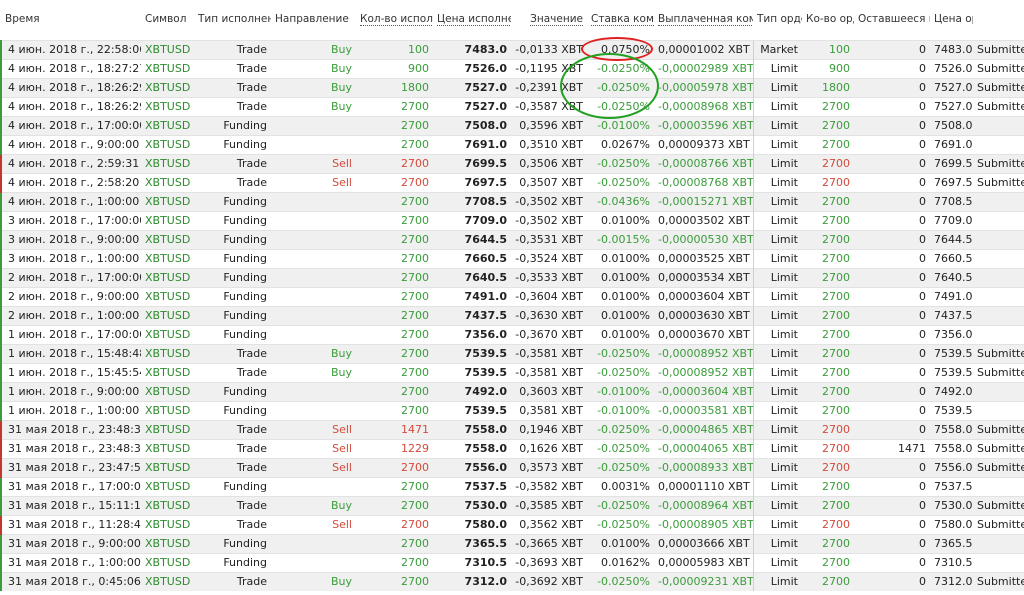  Describe the element at coordinates (472, 278) in the screenshot. I see `row-exec-price: 7640.5` at that location.